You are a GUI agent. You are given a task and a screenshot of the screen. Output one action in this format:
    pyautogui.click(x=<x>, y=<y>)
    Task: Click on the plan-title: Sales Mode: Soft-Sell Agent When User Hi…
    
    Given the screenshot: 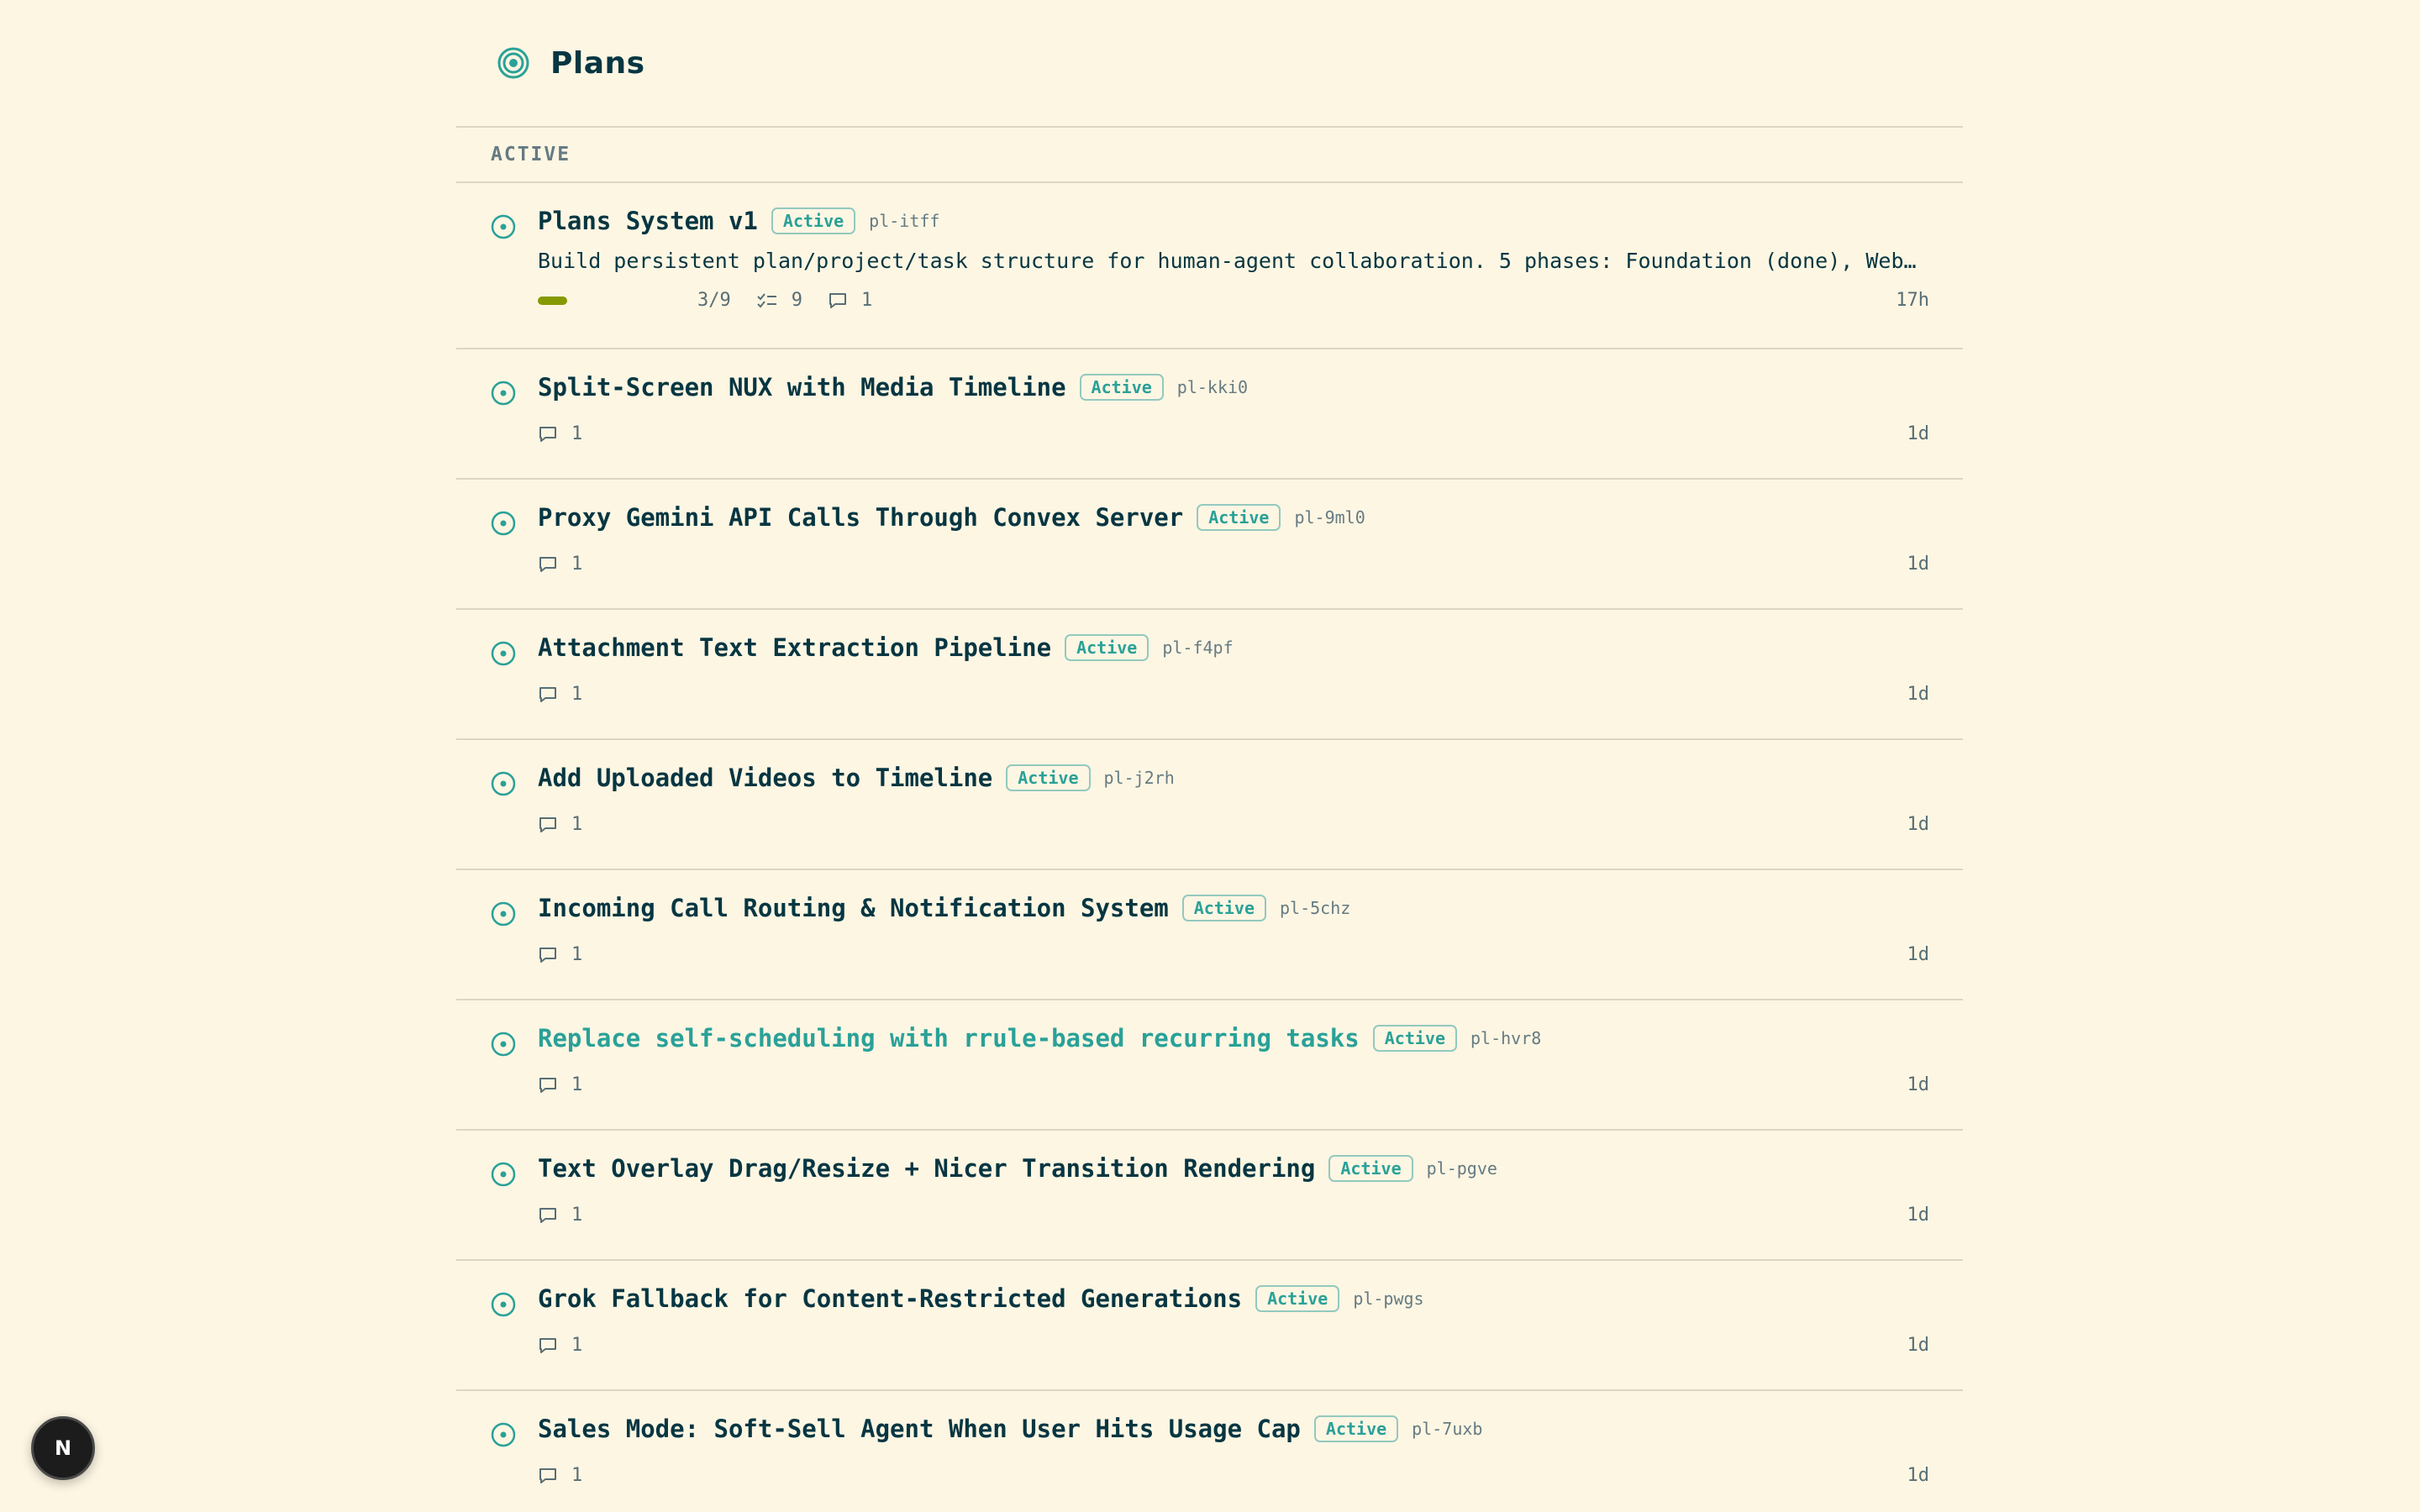 What is the action you would take?
    pyautogui.click(x=920, y=1429)
    